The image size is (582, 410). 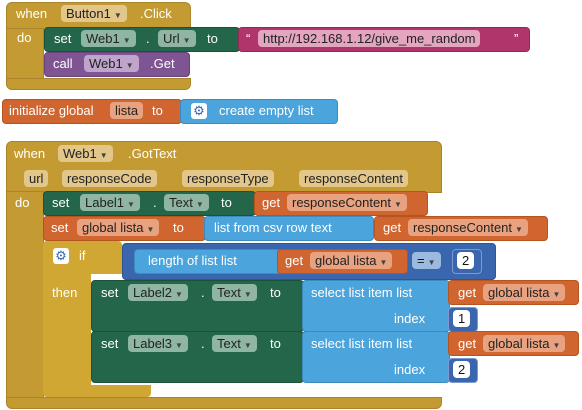 What do you see at coordinates (273, 227) in the screenshot?
I see `list-from-csv-label: list from csv row text` at bounding box center [273, 227].